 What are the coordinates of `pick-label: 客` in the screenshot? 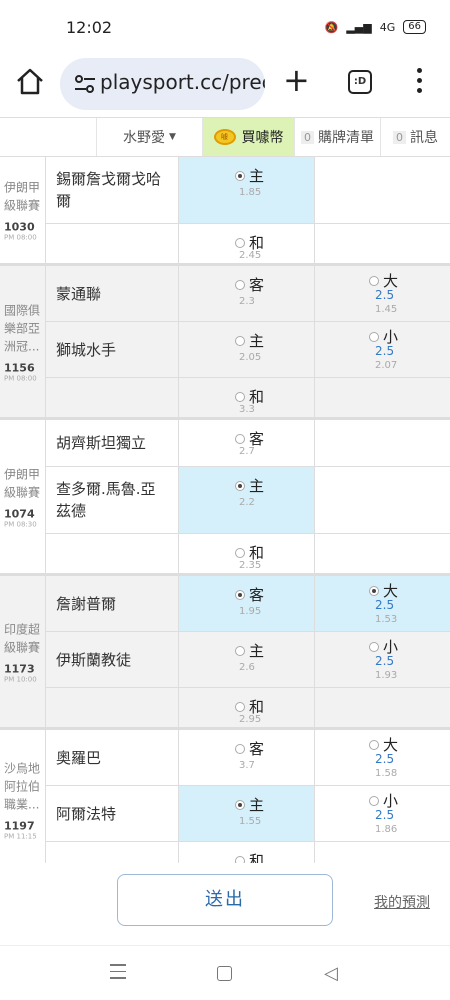 It's located at (257, 595).